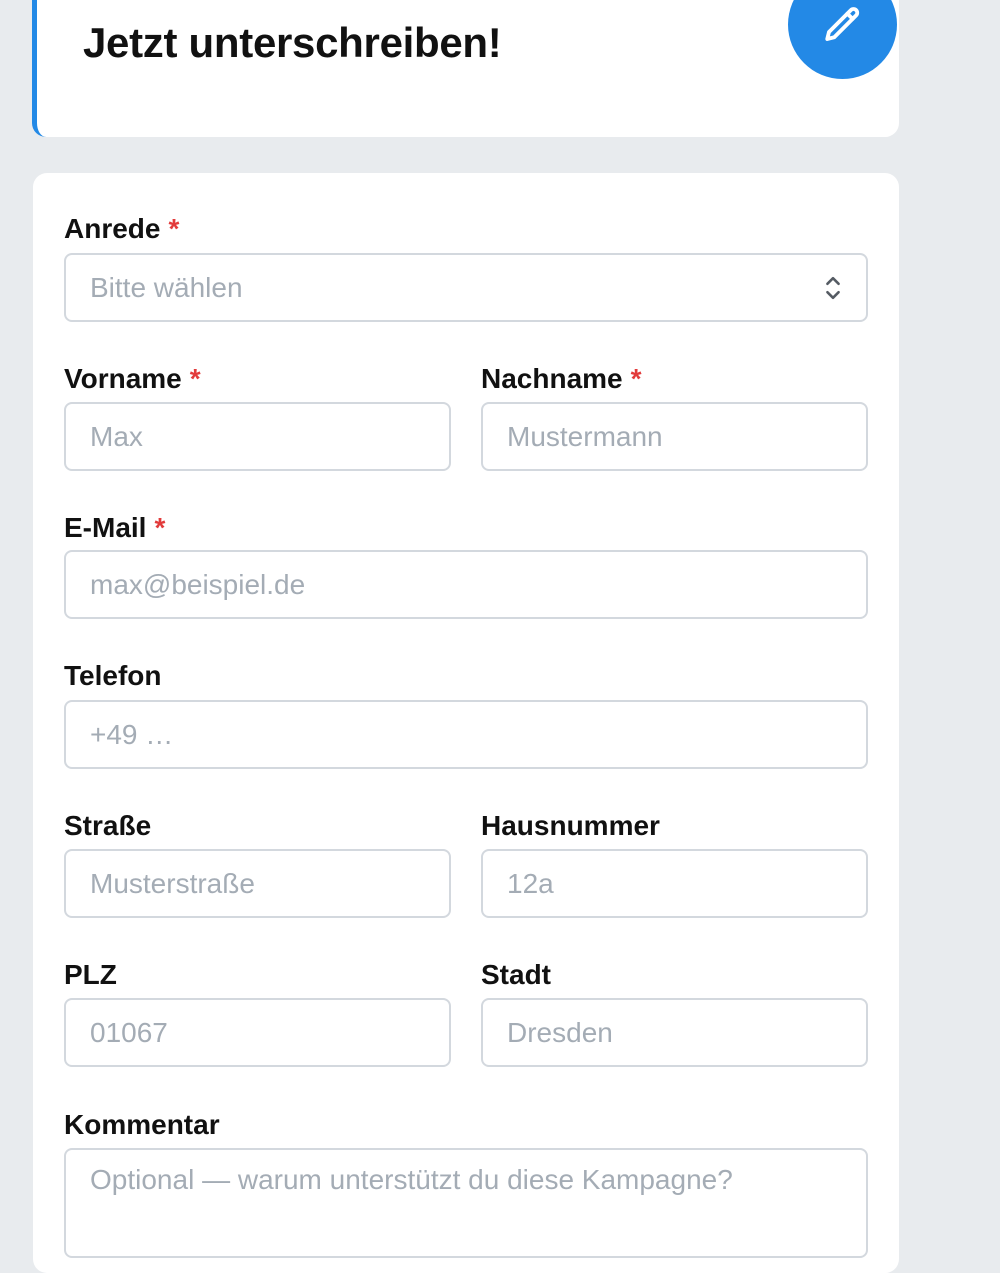 The image size is (1000, 1273). I want to click on kommentar-label: Kommentar, so click(142, 1124).